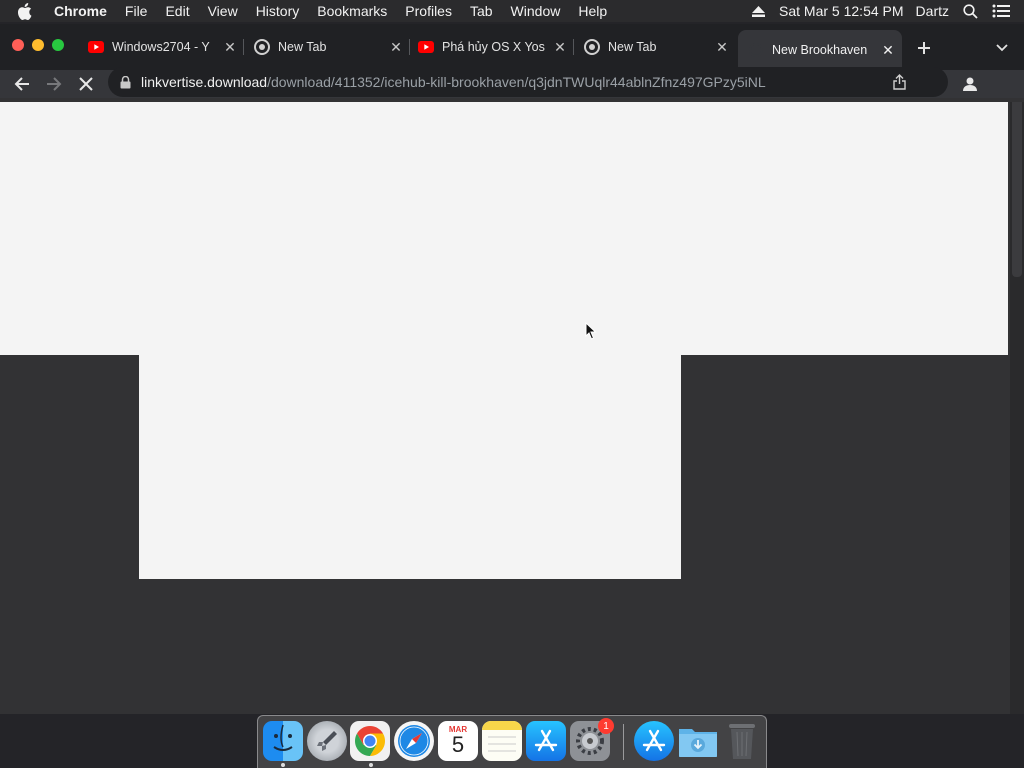 The image size is (1024, 768). I want to click on new-tab-button, so click(924, 48).